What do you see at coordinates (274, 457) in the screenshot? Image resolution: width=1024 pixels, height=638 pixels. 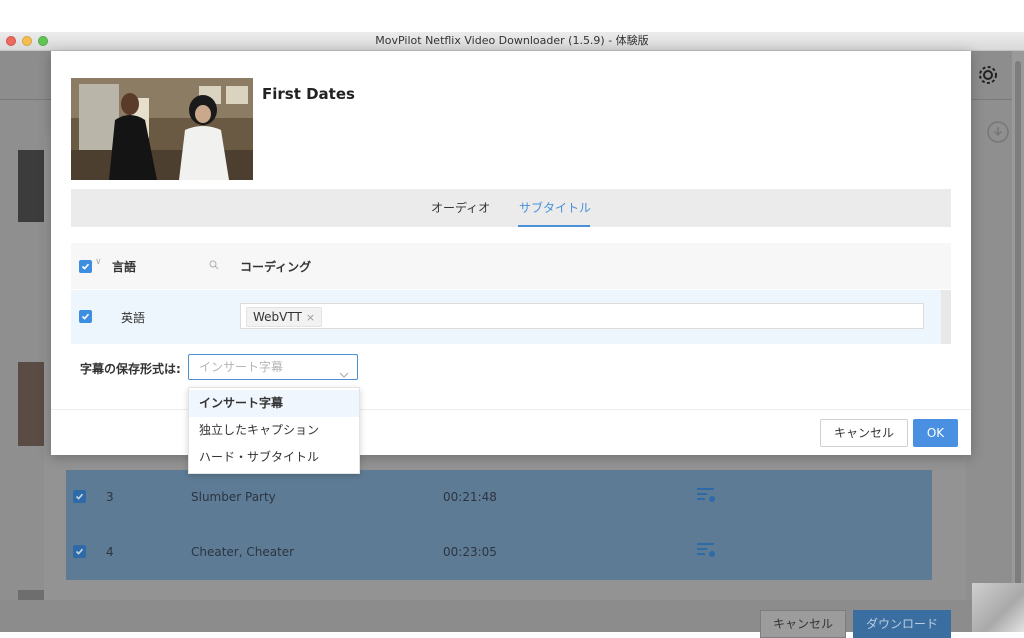 I see `dropdown-option-hard-subtitle: ハード・サブタイトル` at bounding box center [274, 457].